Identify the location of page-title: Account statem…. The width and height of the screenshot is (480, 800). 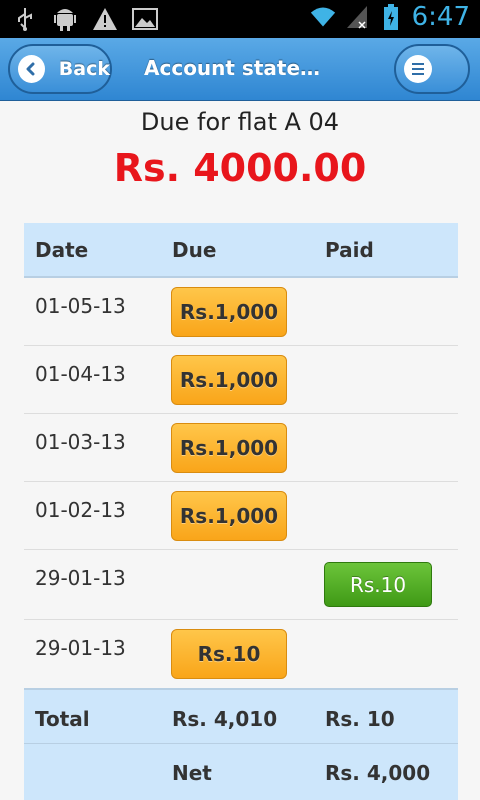
(239, 68).